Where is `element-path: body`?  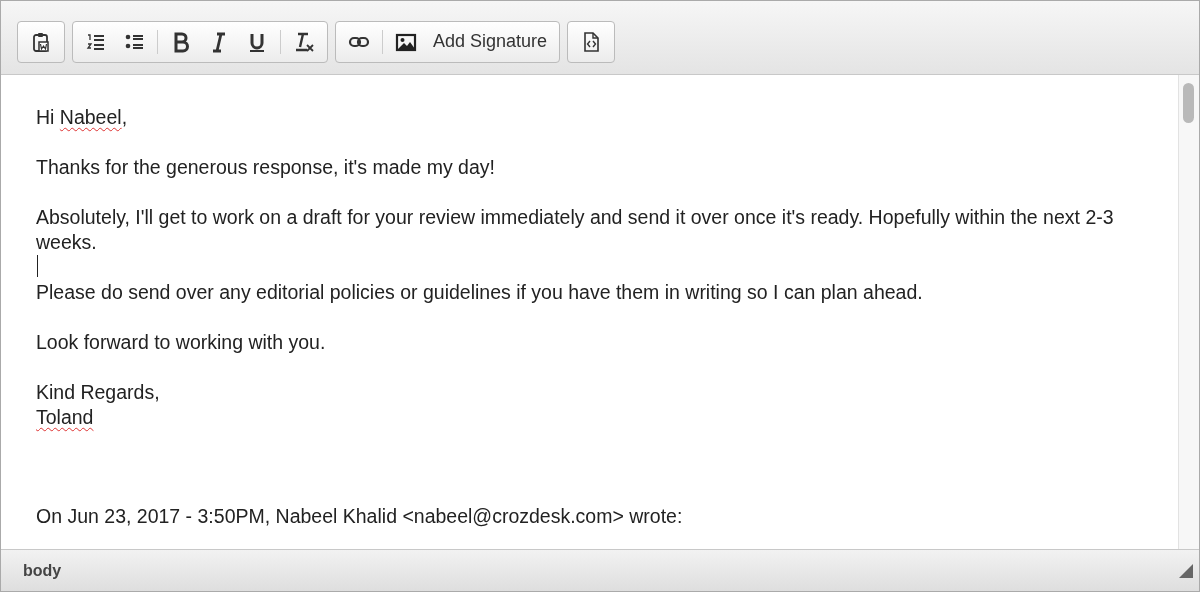 element-path: body is located at coordinates (42, 570).